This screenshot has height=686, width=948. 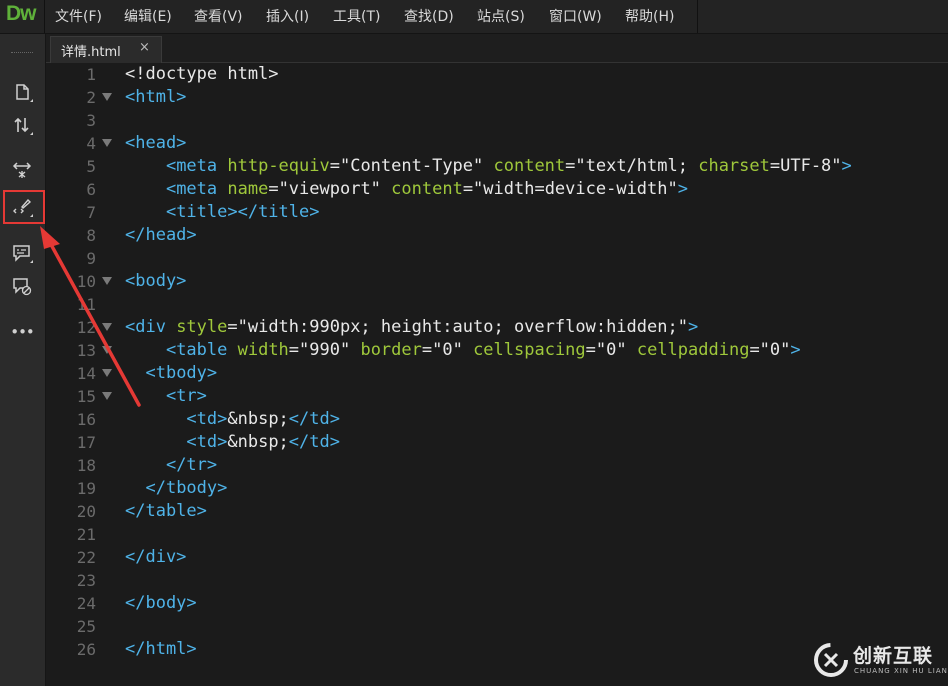 I want to click on line-number: 26, so click(x=86, y=649).